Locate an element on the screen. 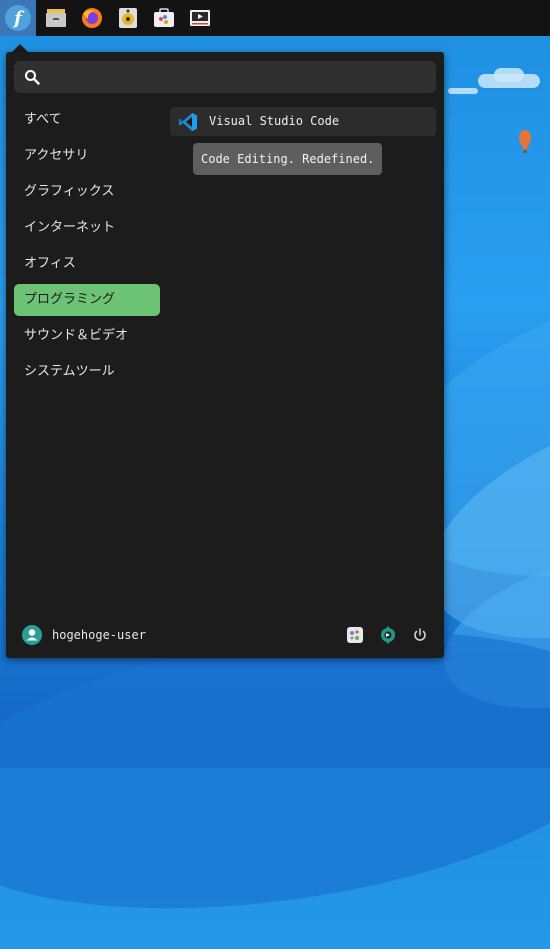 The image size is (550, 949). software-center-button is located at coordinates (388, 635).